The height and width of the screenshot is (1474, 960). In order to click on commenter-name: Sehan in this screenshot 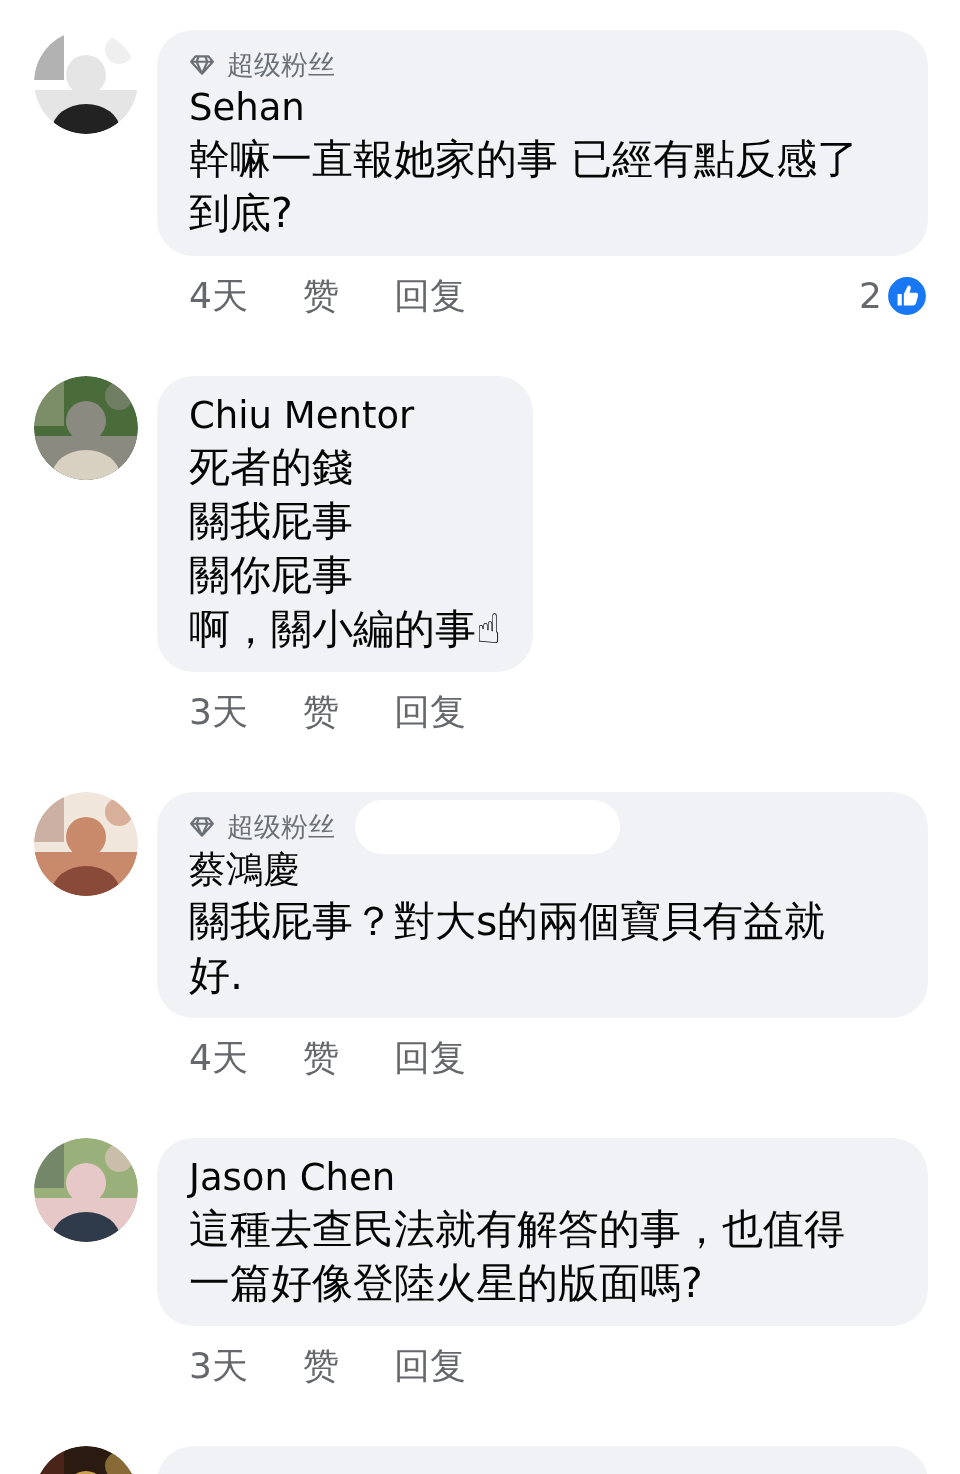, I will do `click(542, 108)`.